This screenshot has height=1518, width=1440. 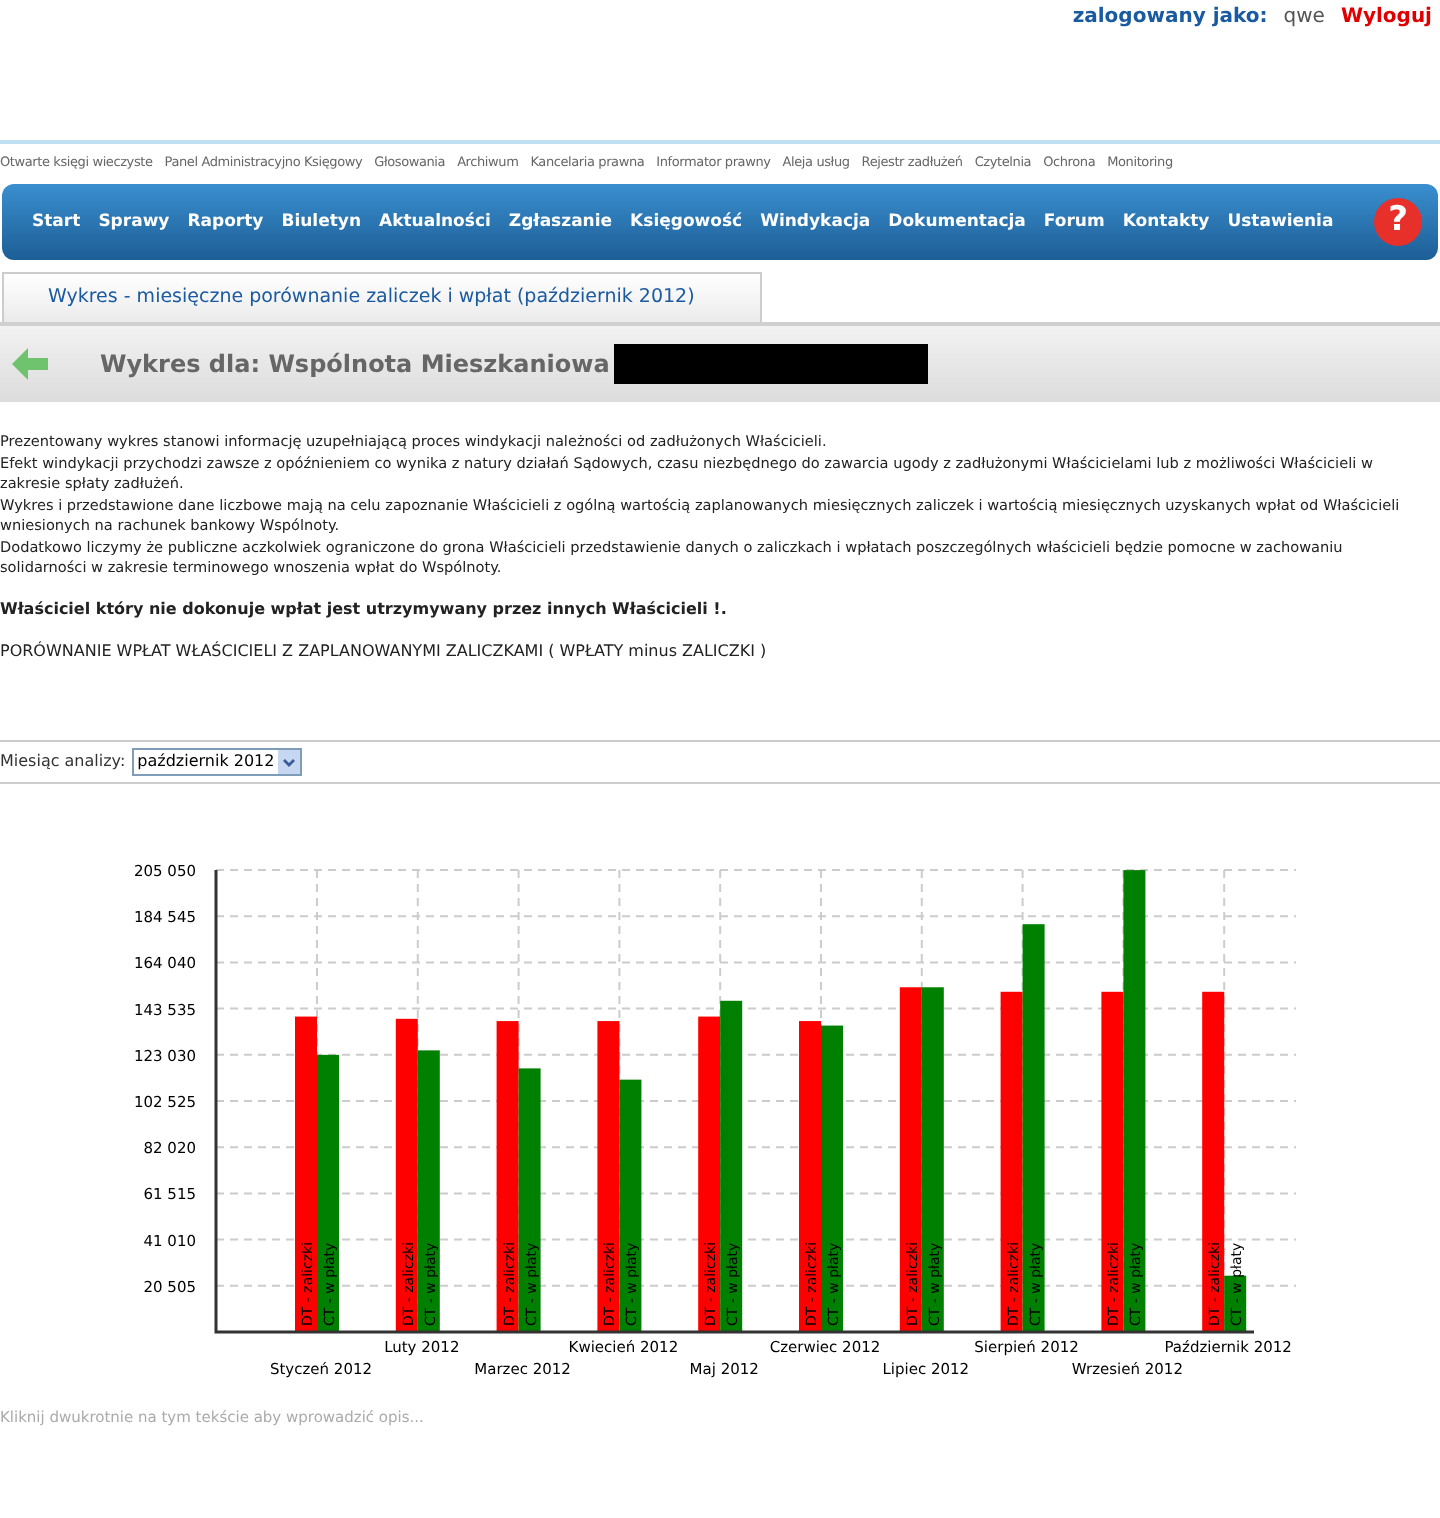 I want to click on page-title: Wykres dla: Wspólnota Mieszkaniowa, so click(x=355, y=365).